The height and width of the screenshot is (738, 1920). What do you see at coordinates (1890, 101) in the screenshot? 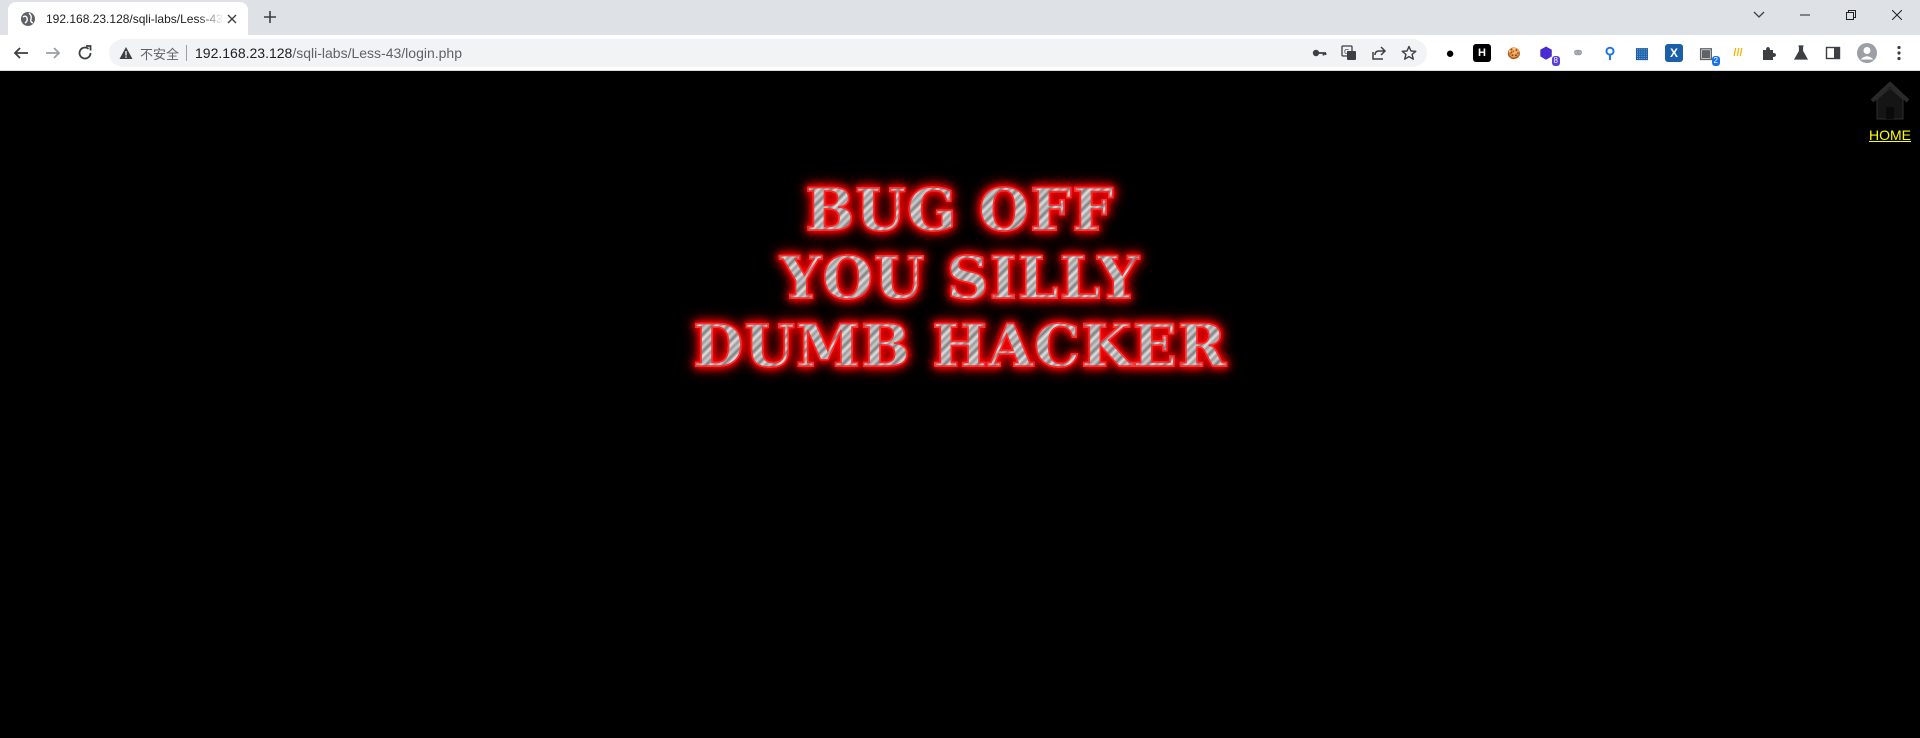
I see `home-house-icon` at bounding box center [1890, 101].